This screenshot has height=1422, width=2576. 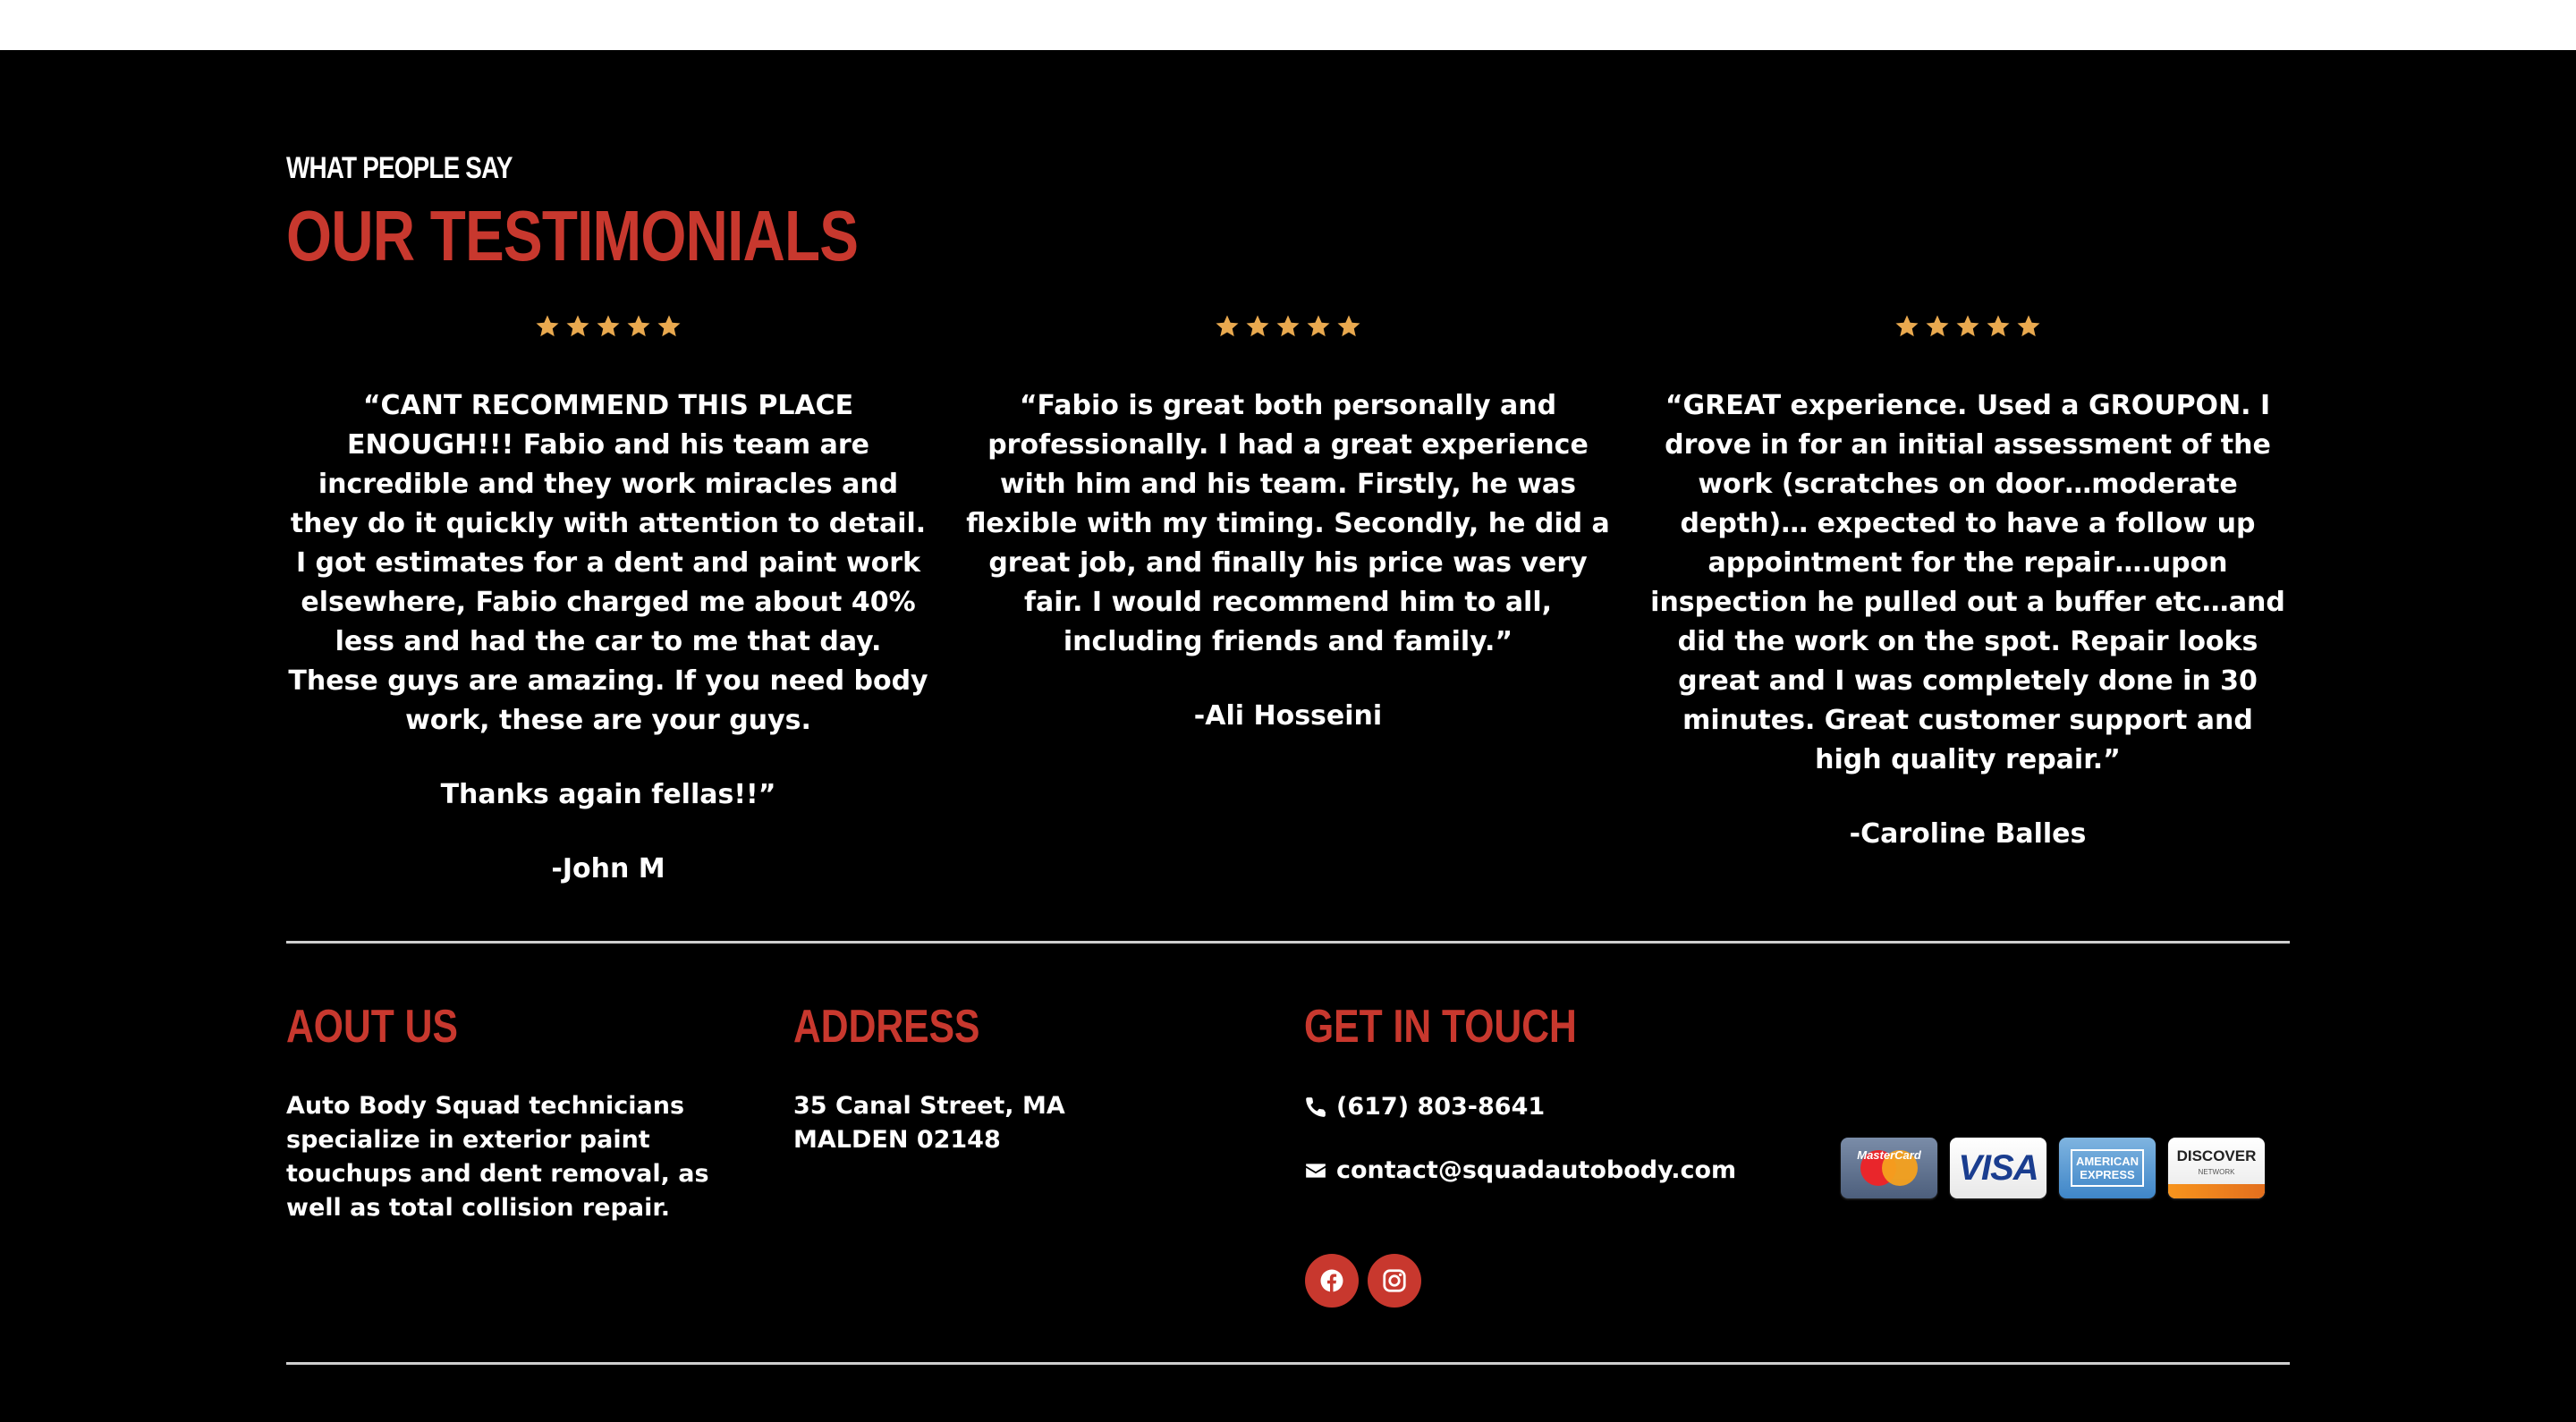 I want to click on phone-link: (617) 803-8641, so click(x=1424, y=1107).